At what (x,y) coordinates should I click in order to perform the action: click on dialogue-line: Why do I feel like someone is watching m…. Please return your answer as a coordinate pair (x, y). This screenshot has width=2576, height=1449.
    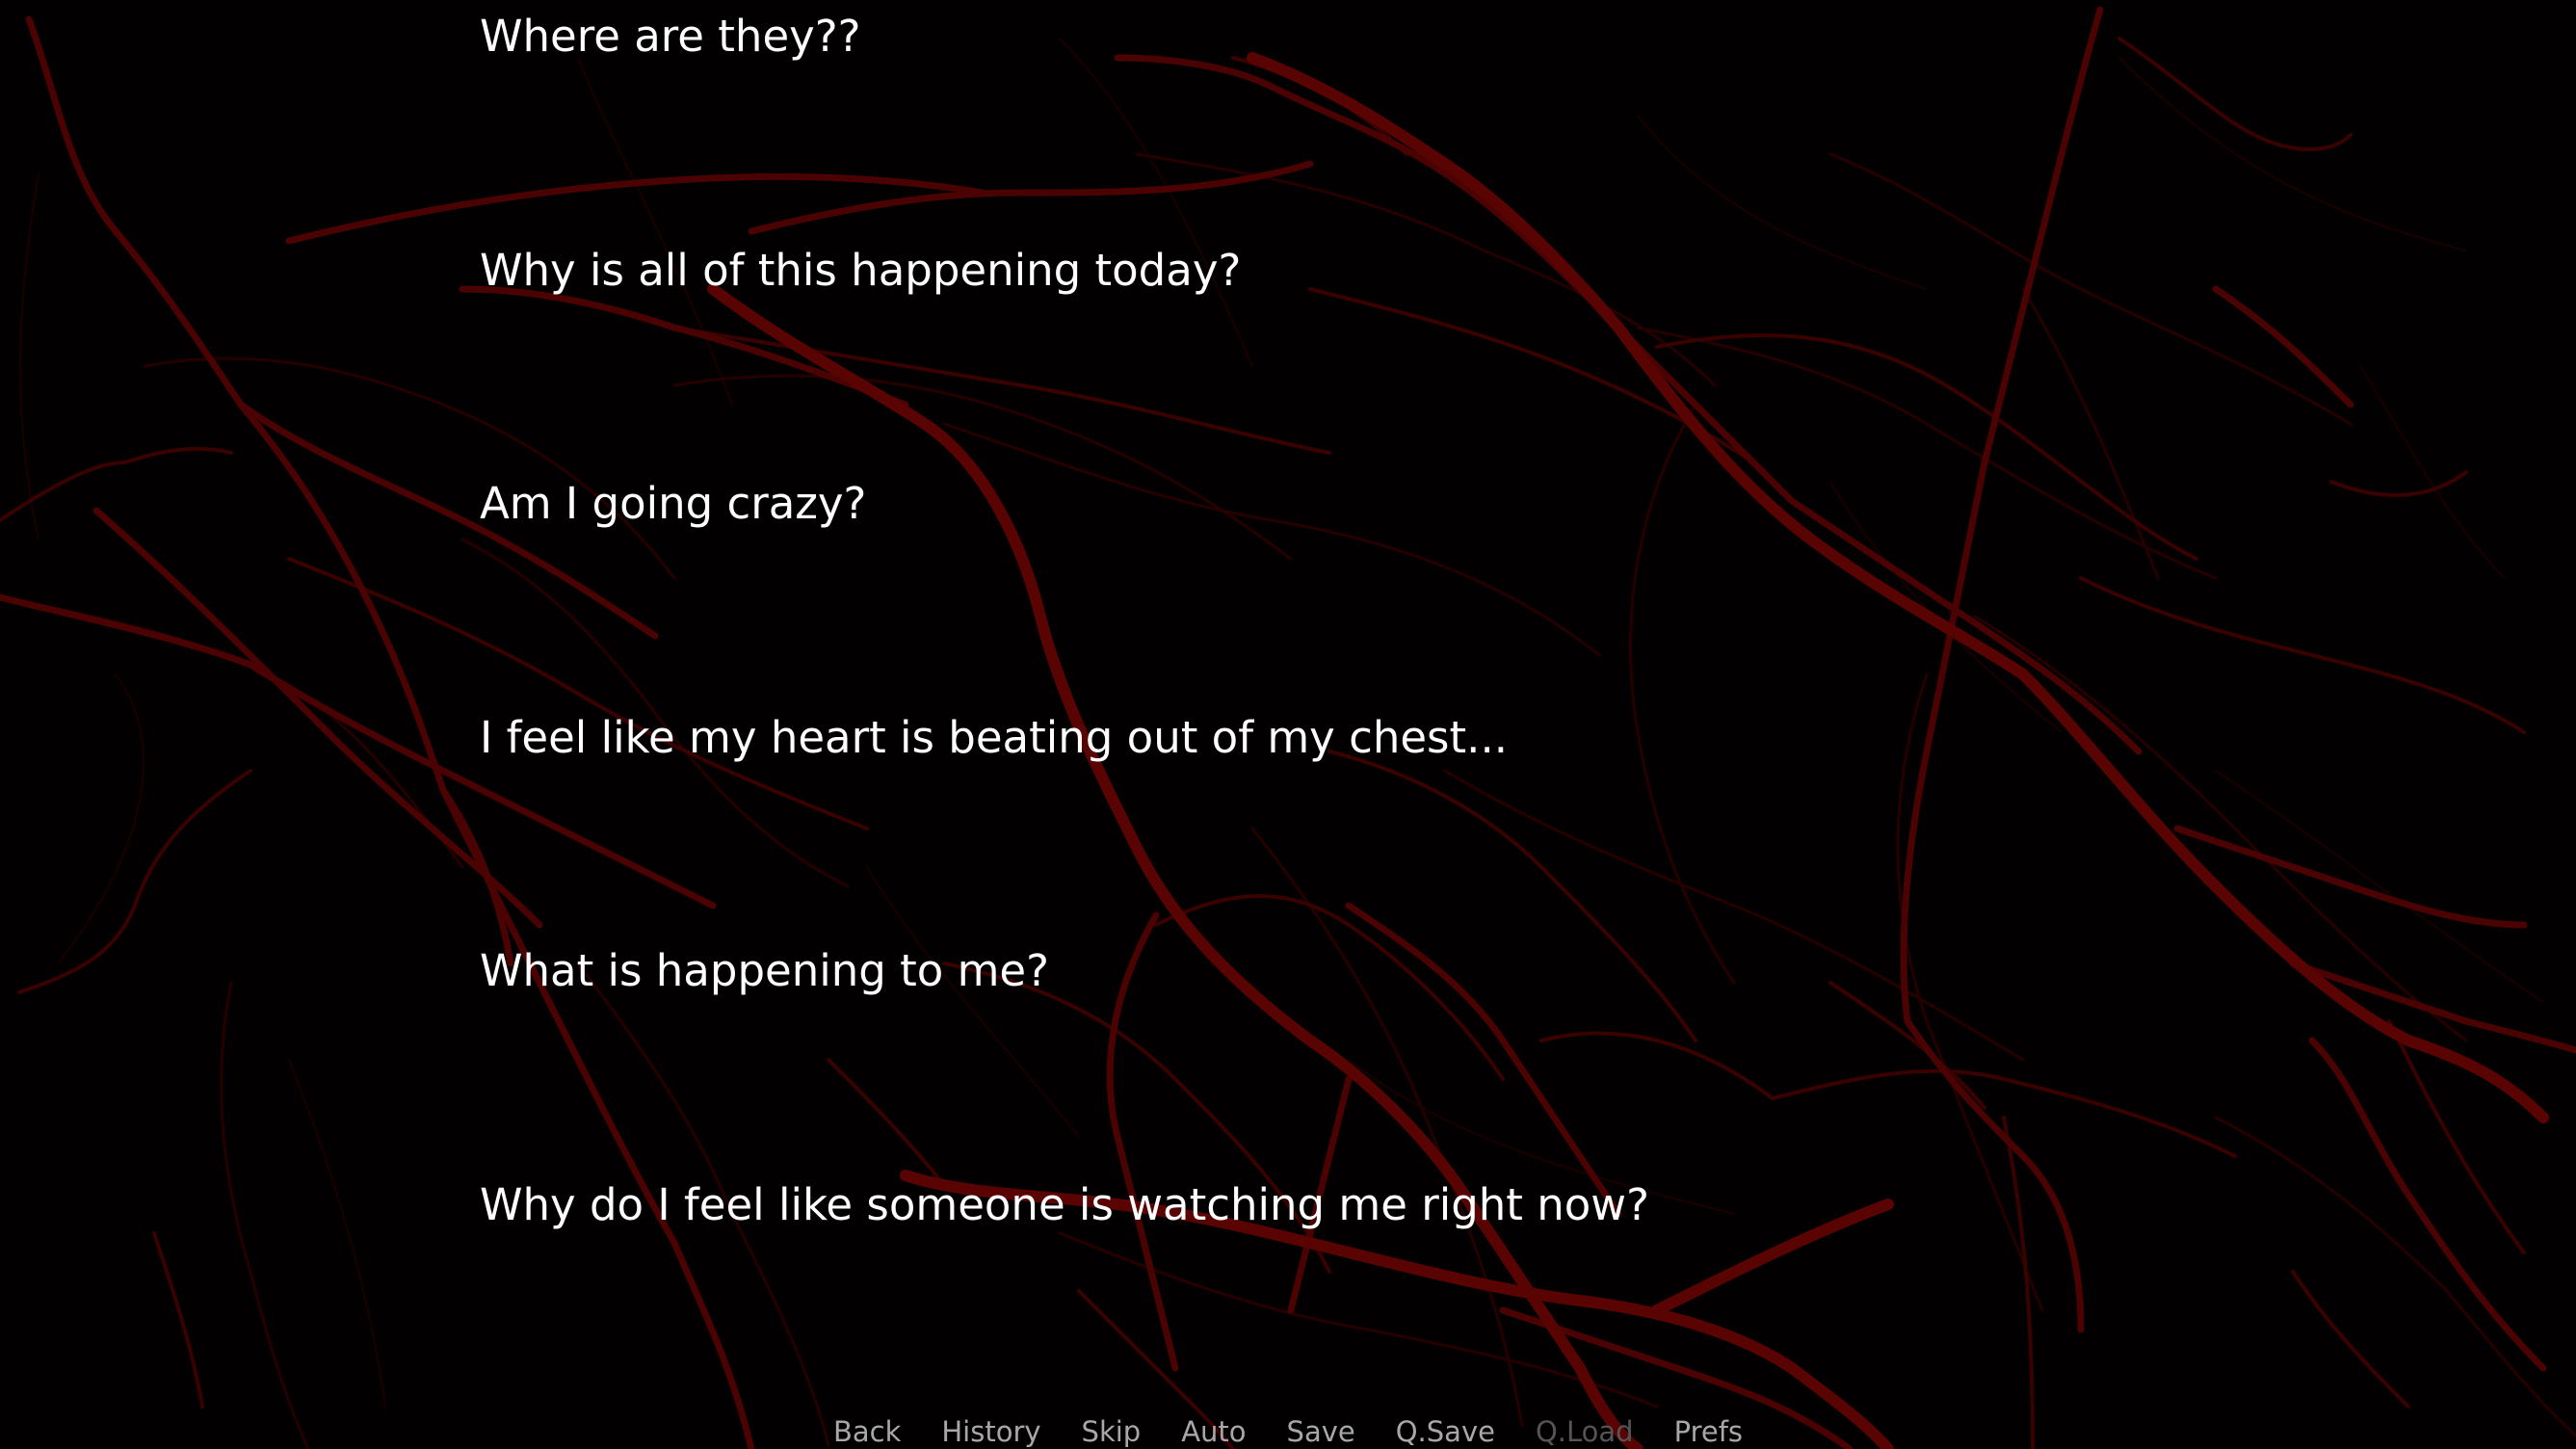
    Looking at the image, I should click on (1064, 1204).